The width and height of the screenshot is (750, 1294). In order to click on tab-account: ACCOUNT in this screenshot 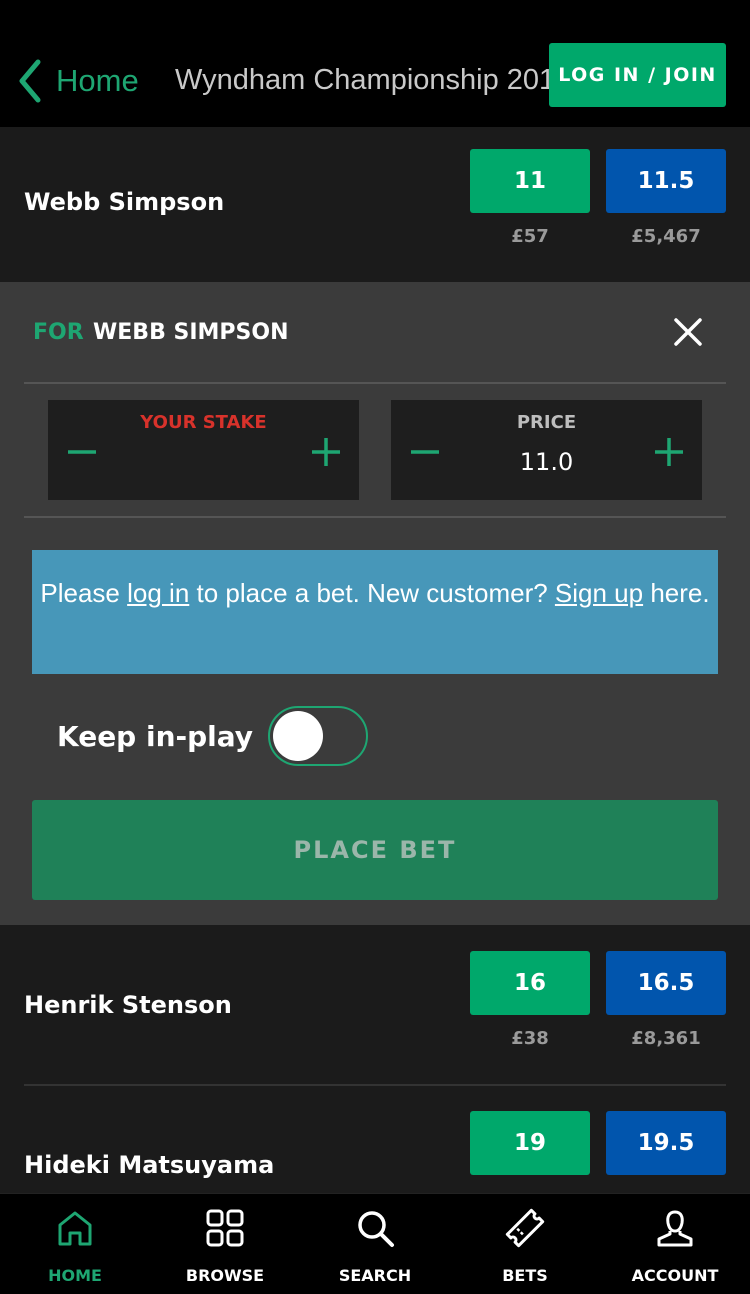, I will do `click(675, 1244)`.